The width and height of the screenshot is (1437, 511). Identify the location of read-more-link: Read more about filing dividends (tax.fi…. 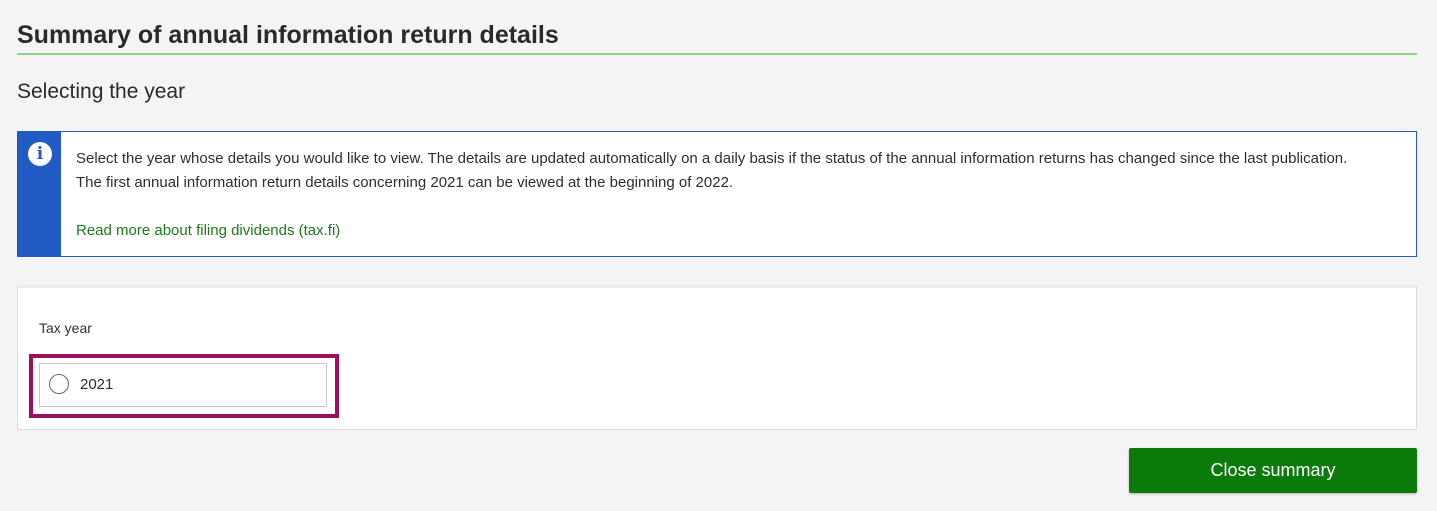
(208, 231).